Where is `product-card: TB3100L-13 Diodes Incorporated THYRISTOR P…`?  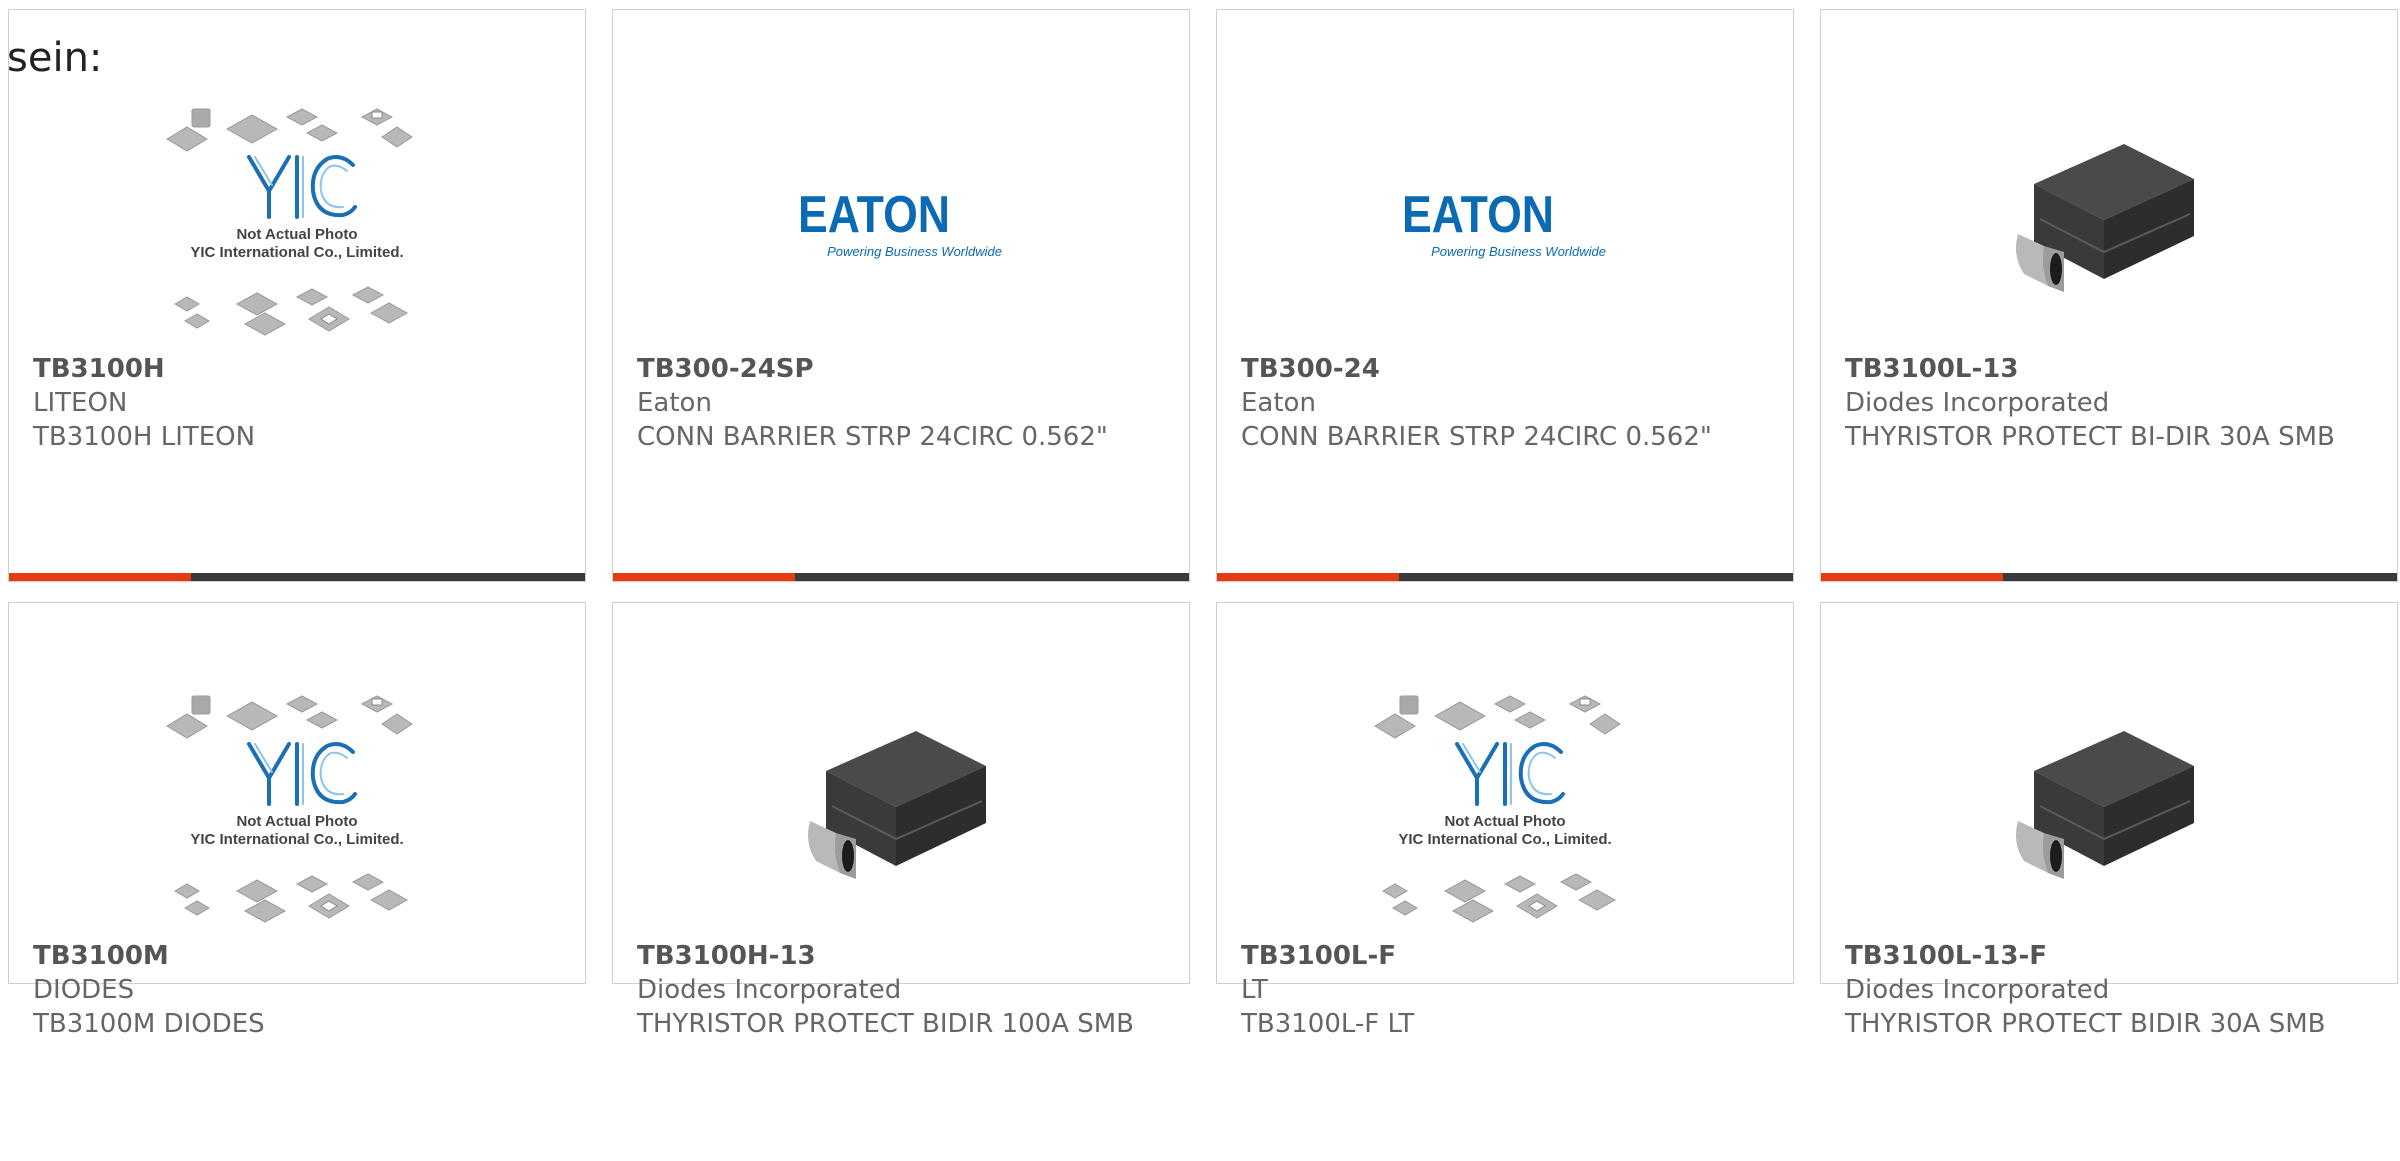
product-card: TB3100L-13 Diodes Incorporated THYRISTOR P… is located at coordinates (2109, 295).